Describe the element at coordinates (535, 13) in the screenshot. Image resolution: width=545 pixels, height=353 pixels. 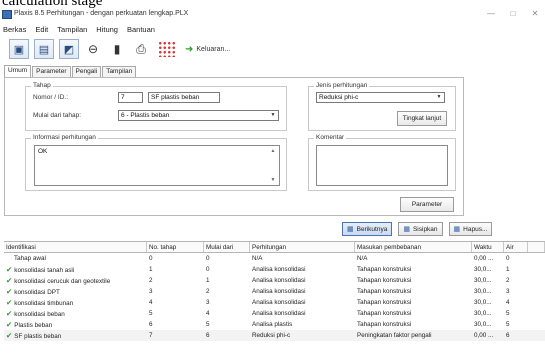
I see `close-button: ✕` at that location.